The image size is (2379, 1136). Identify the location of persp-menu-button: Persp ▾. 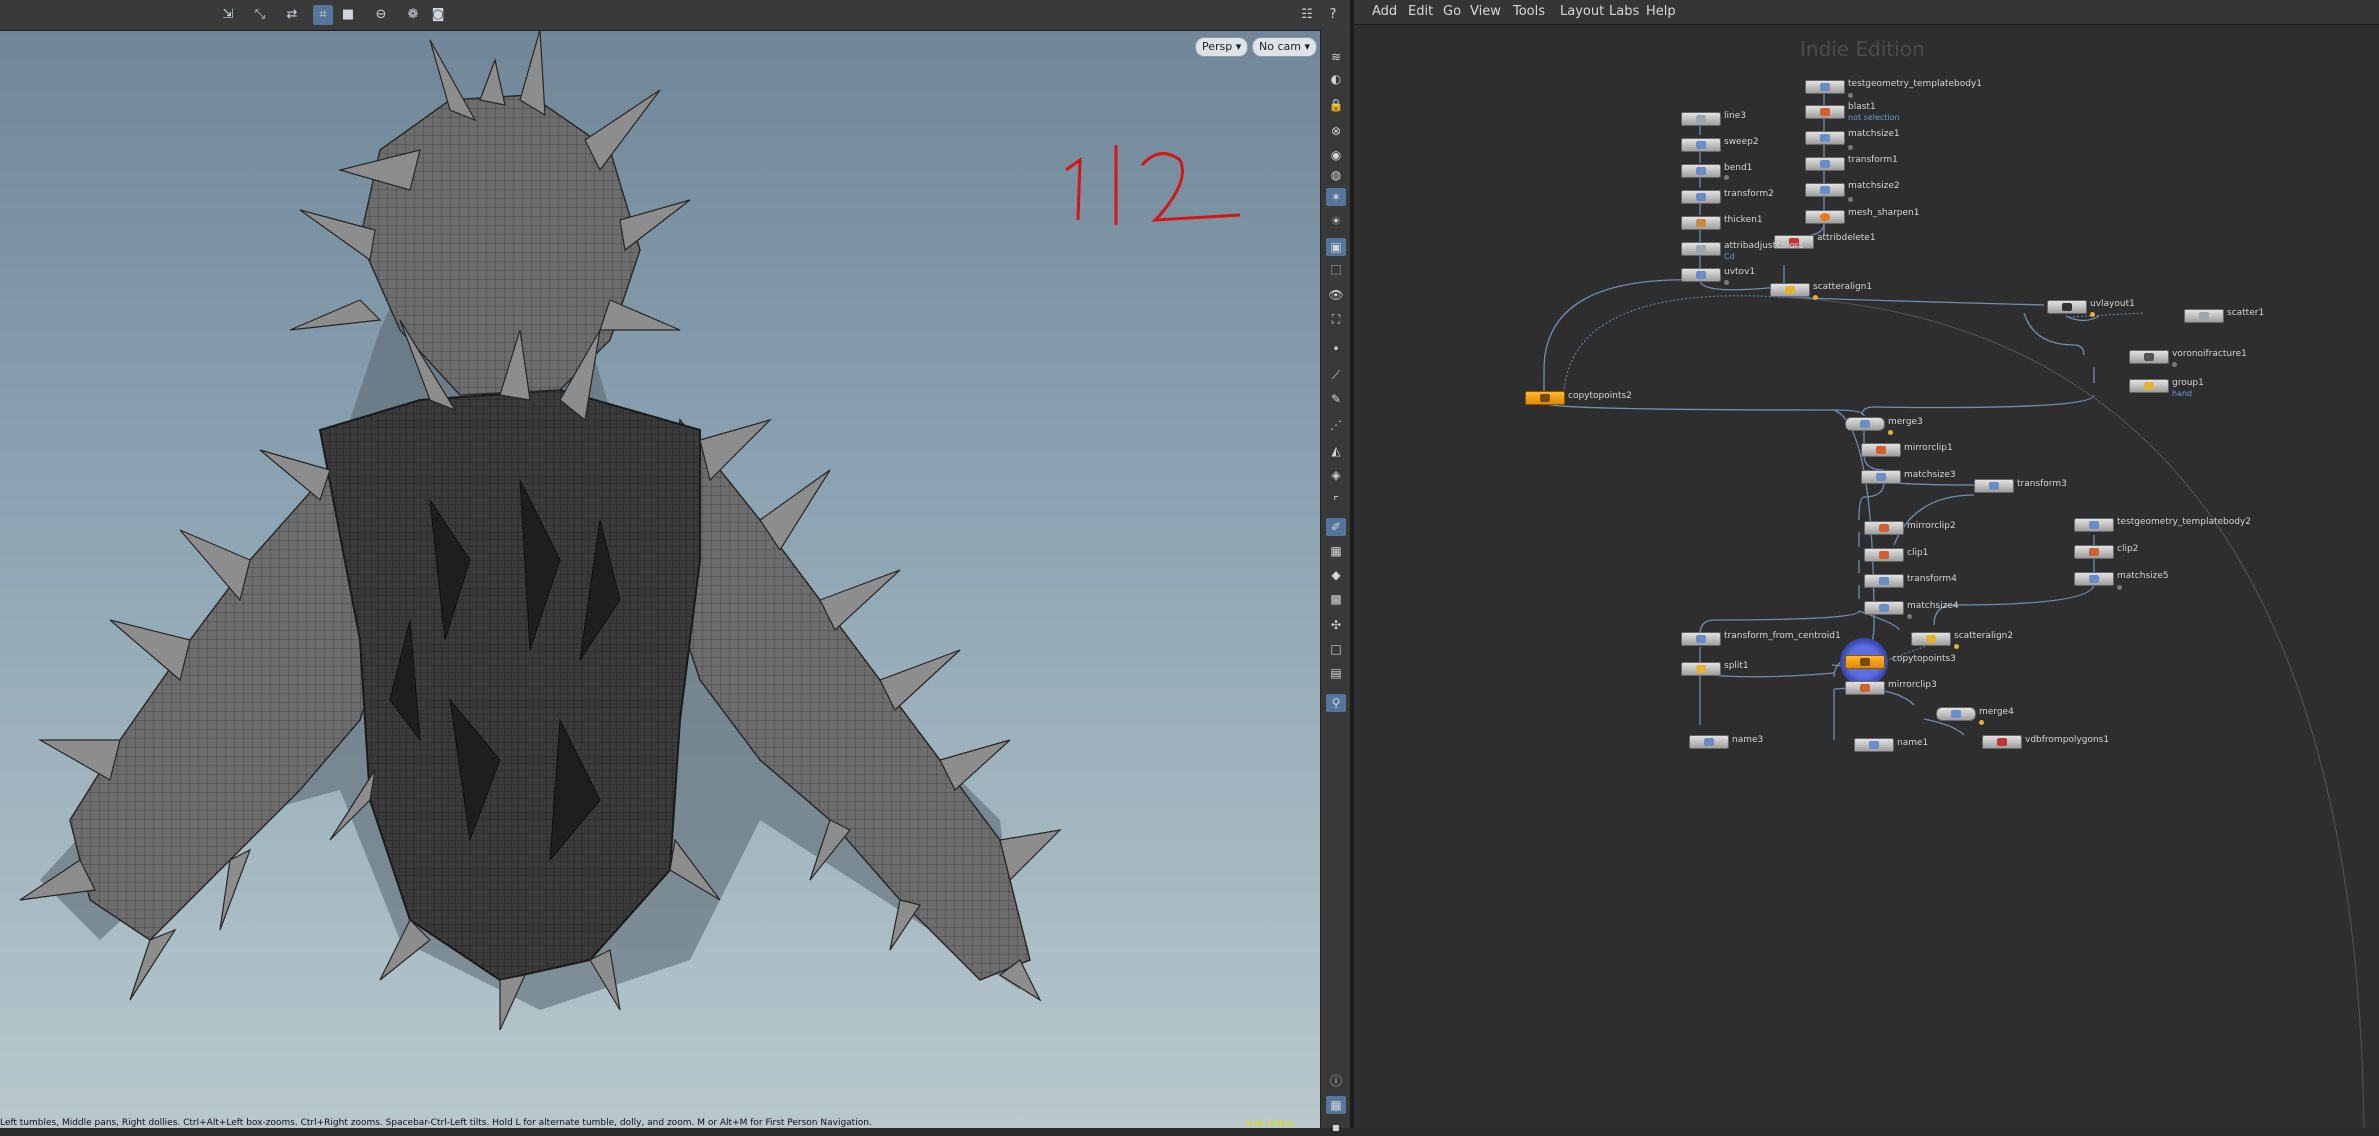
(1222, 47).